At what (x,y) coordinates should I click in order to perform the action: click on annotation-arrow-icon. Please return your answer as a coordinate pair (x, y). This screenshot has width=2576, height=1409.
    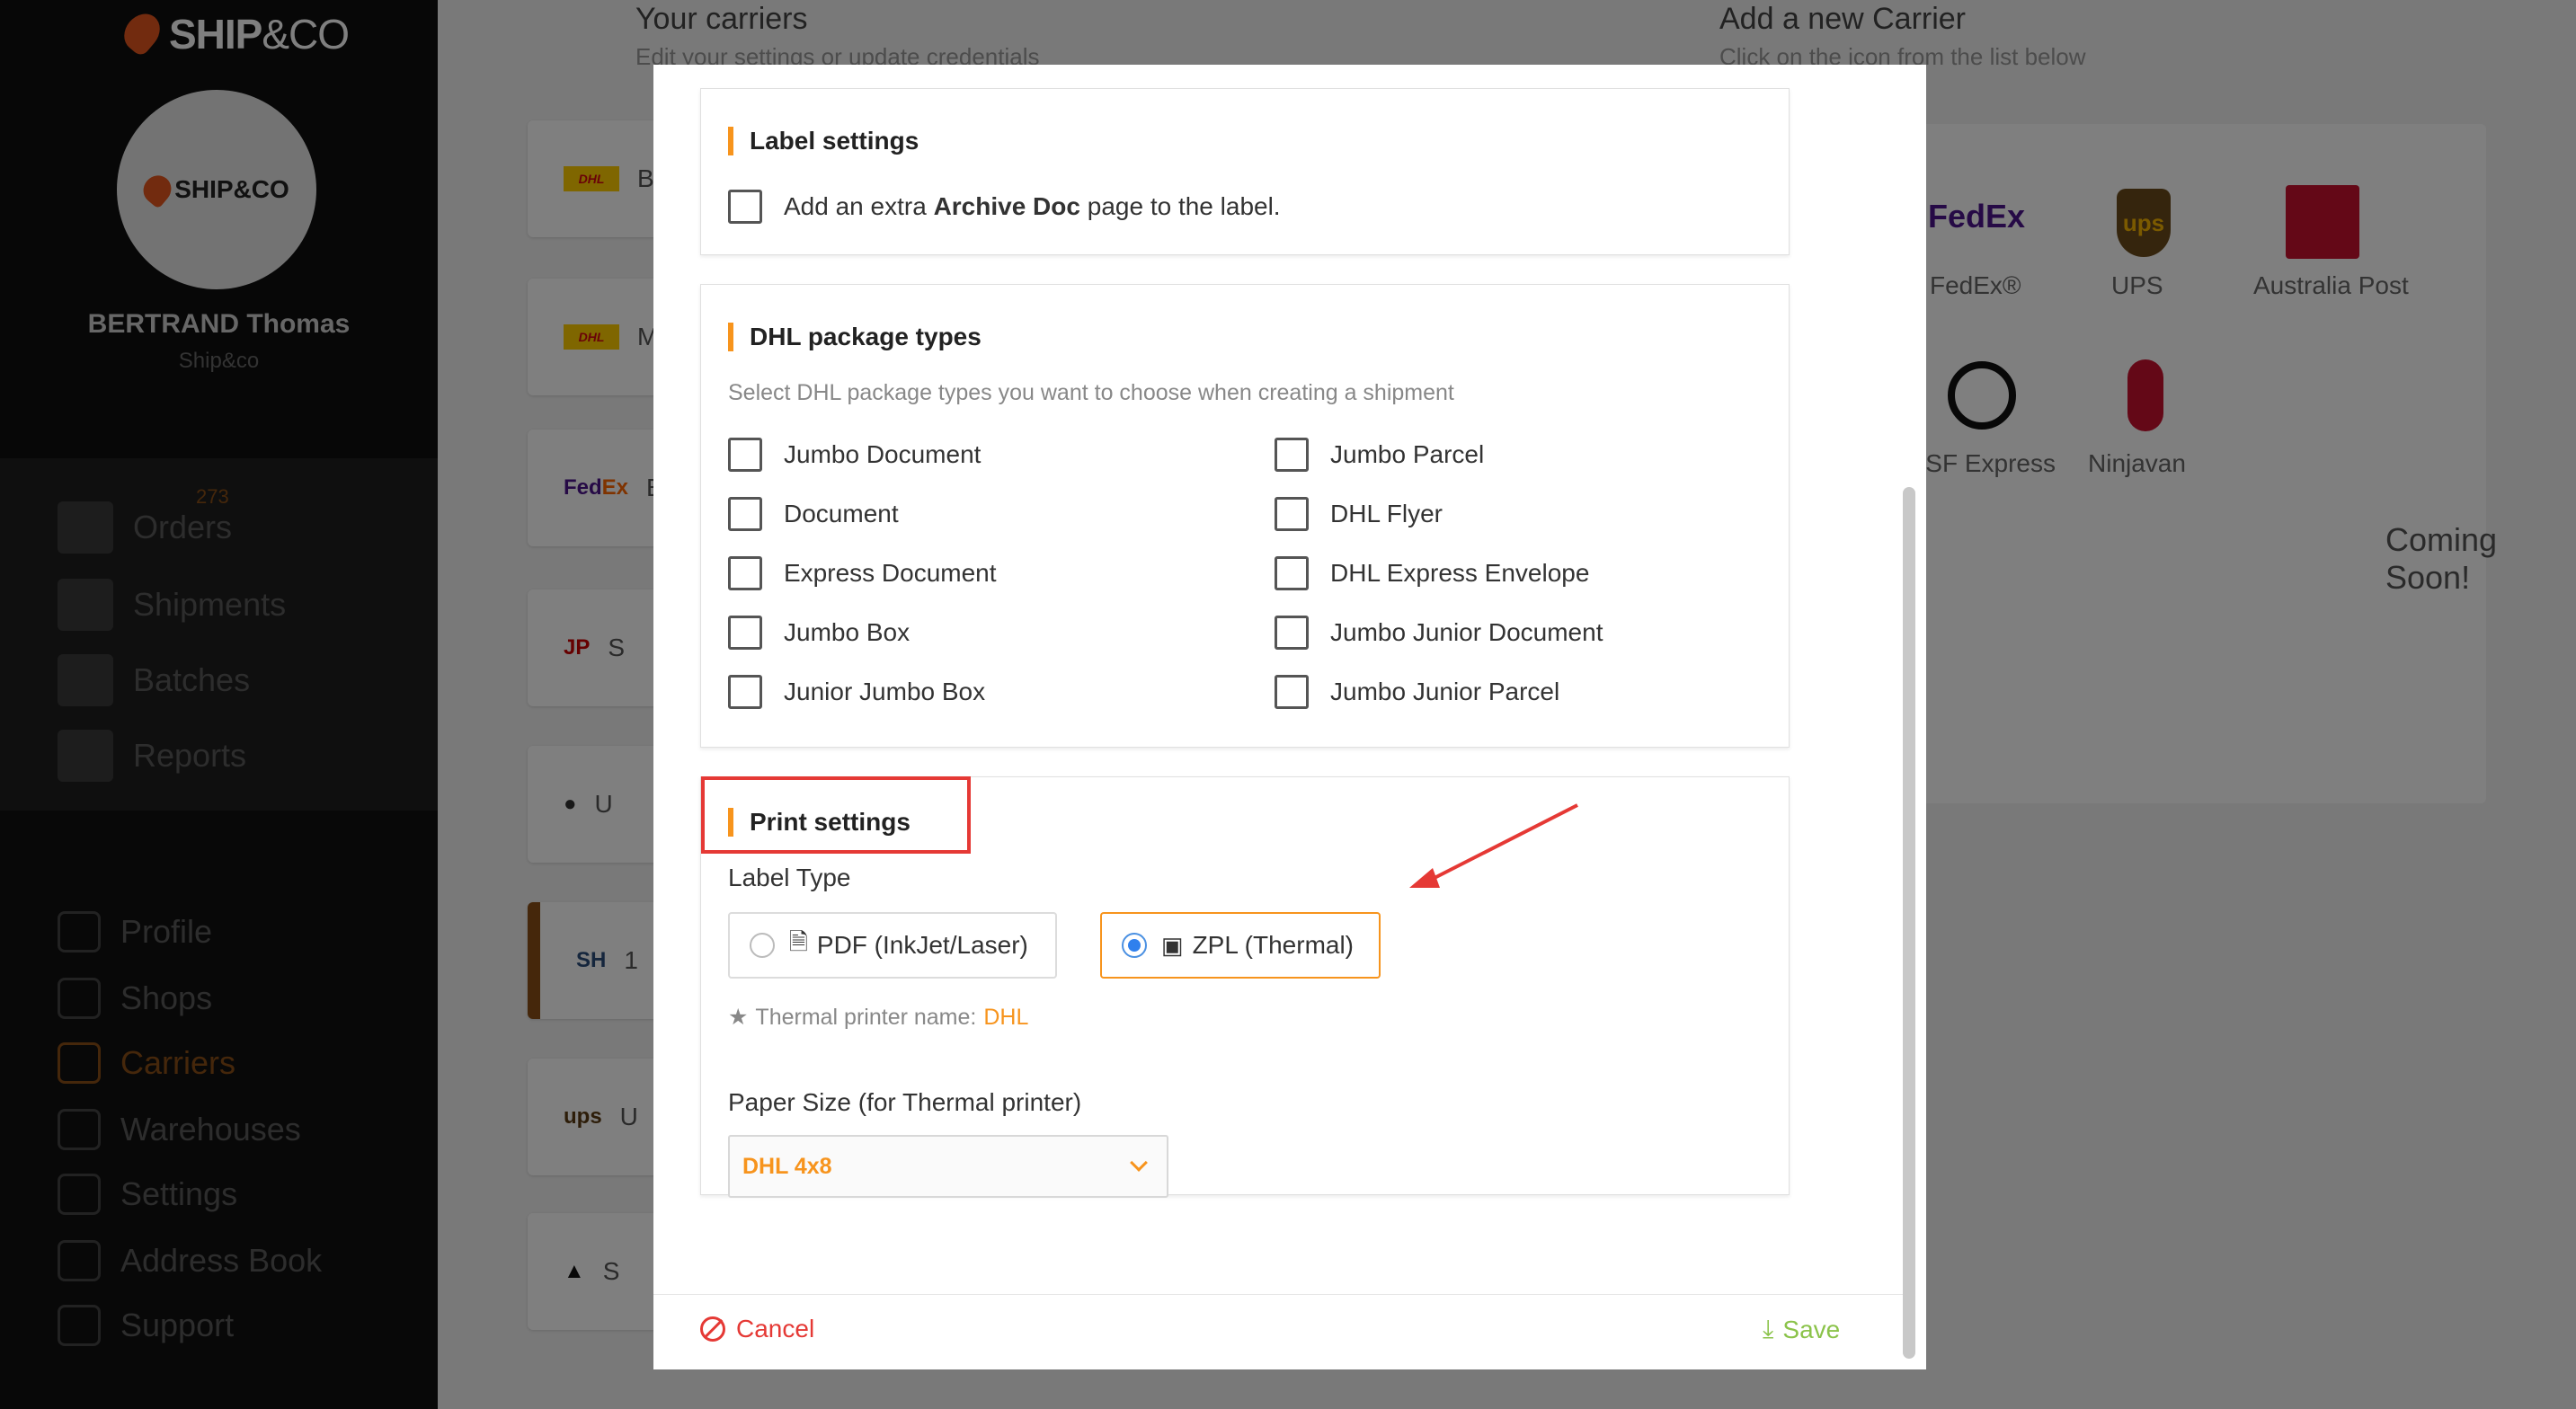
    Looking at the image, I should click on (1493, 845).